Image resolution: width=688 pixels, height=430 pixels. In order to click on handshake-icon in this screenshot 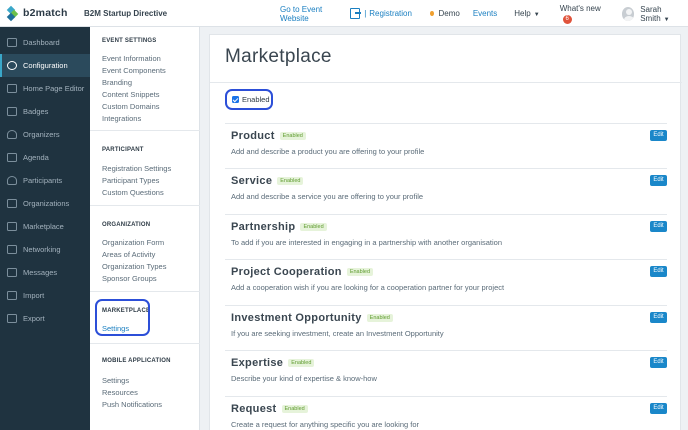, I will do `click(12, 249)`.